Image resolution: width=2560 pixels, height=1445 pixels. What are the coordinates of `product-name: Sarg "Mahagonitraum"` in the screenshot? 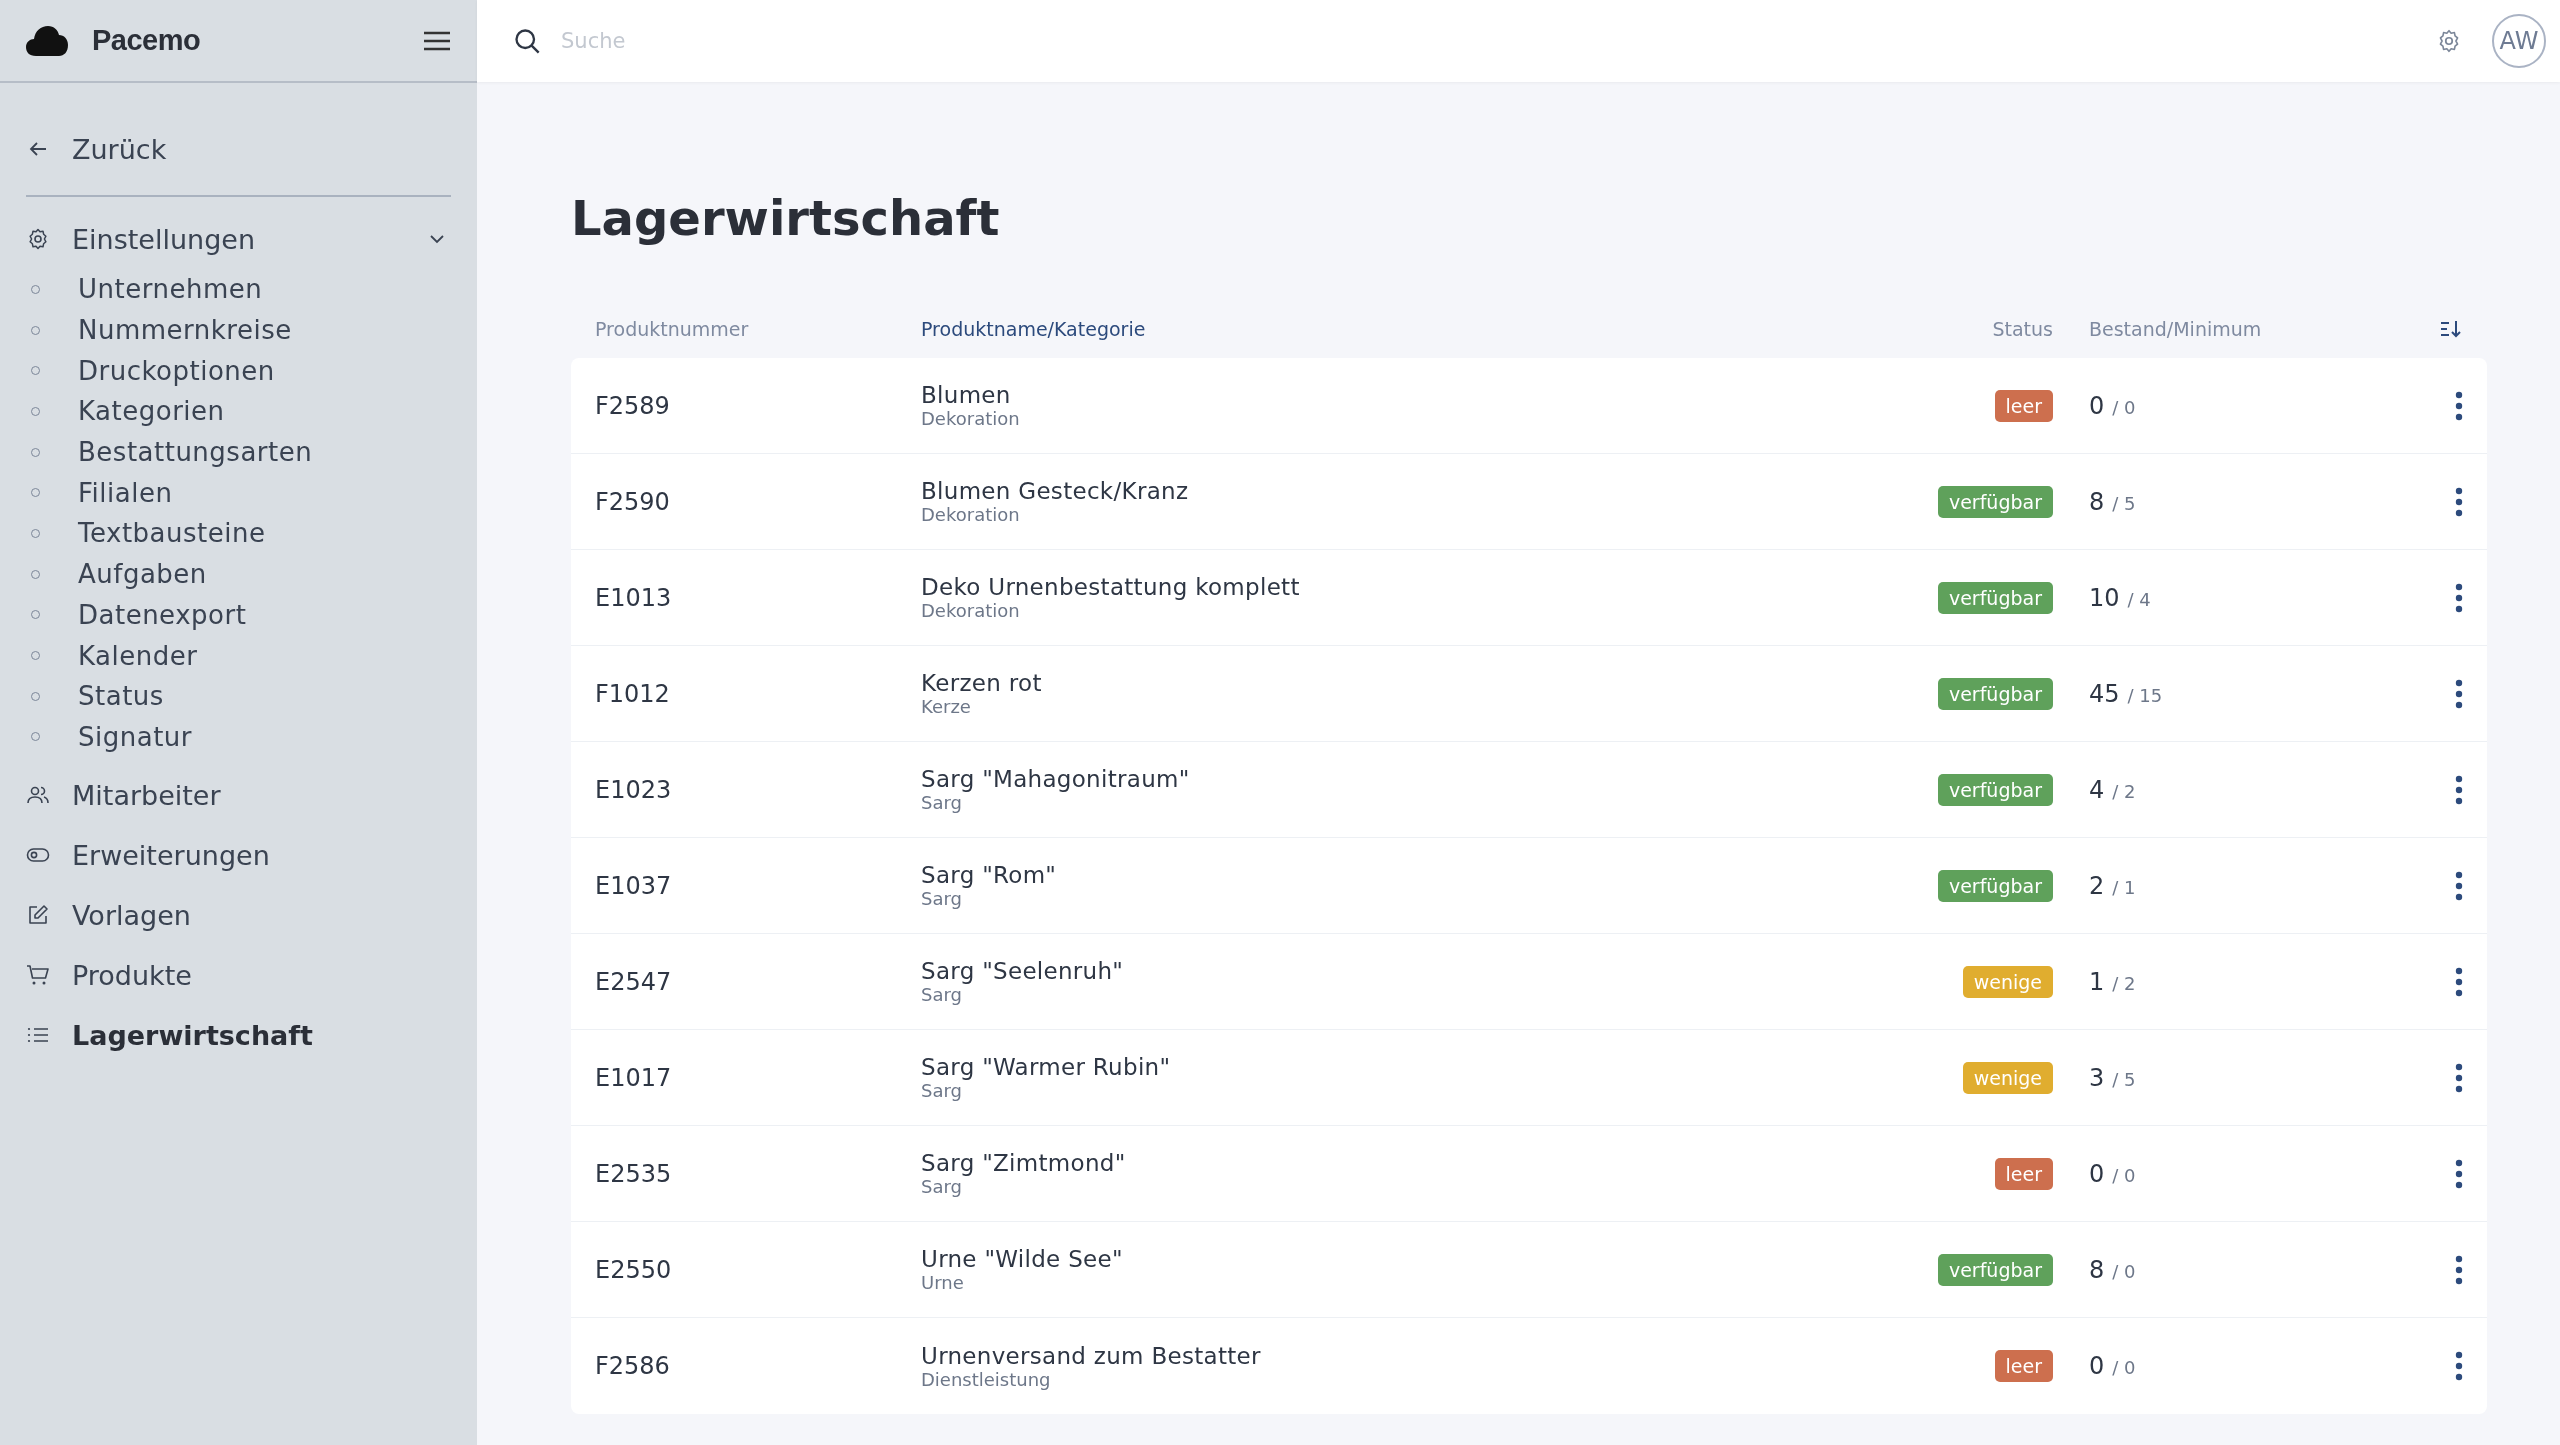 It's located at (1056, 779).